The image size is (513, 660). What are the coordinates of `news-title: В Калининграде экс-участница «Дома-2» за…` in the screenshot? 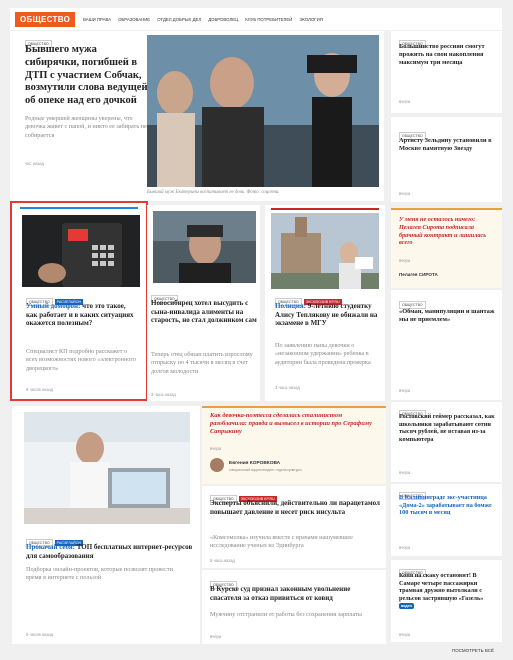 It's located at (448, 505).